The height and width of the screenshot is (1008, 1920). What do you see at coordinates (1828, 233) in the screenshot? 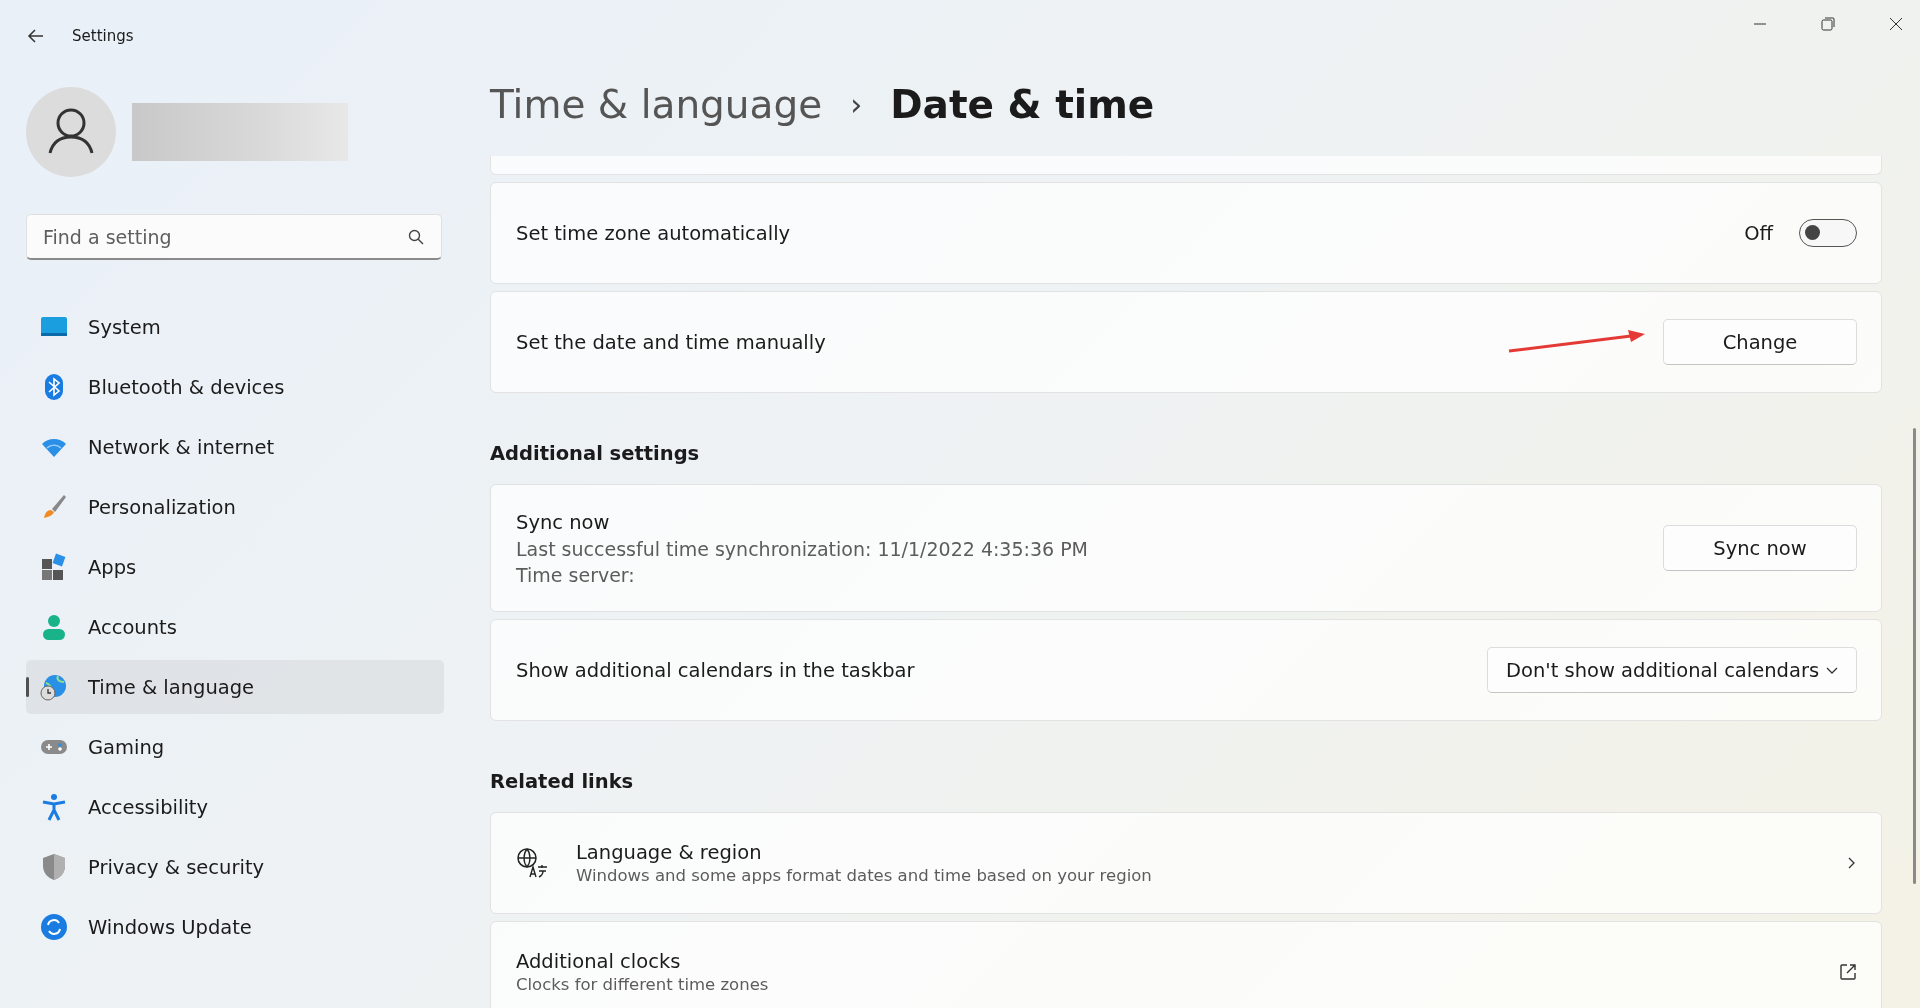
I see `toggle-switch` at bounding box center [1828, 233].